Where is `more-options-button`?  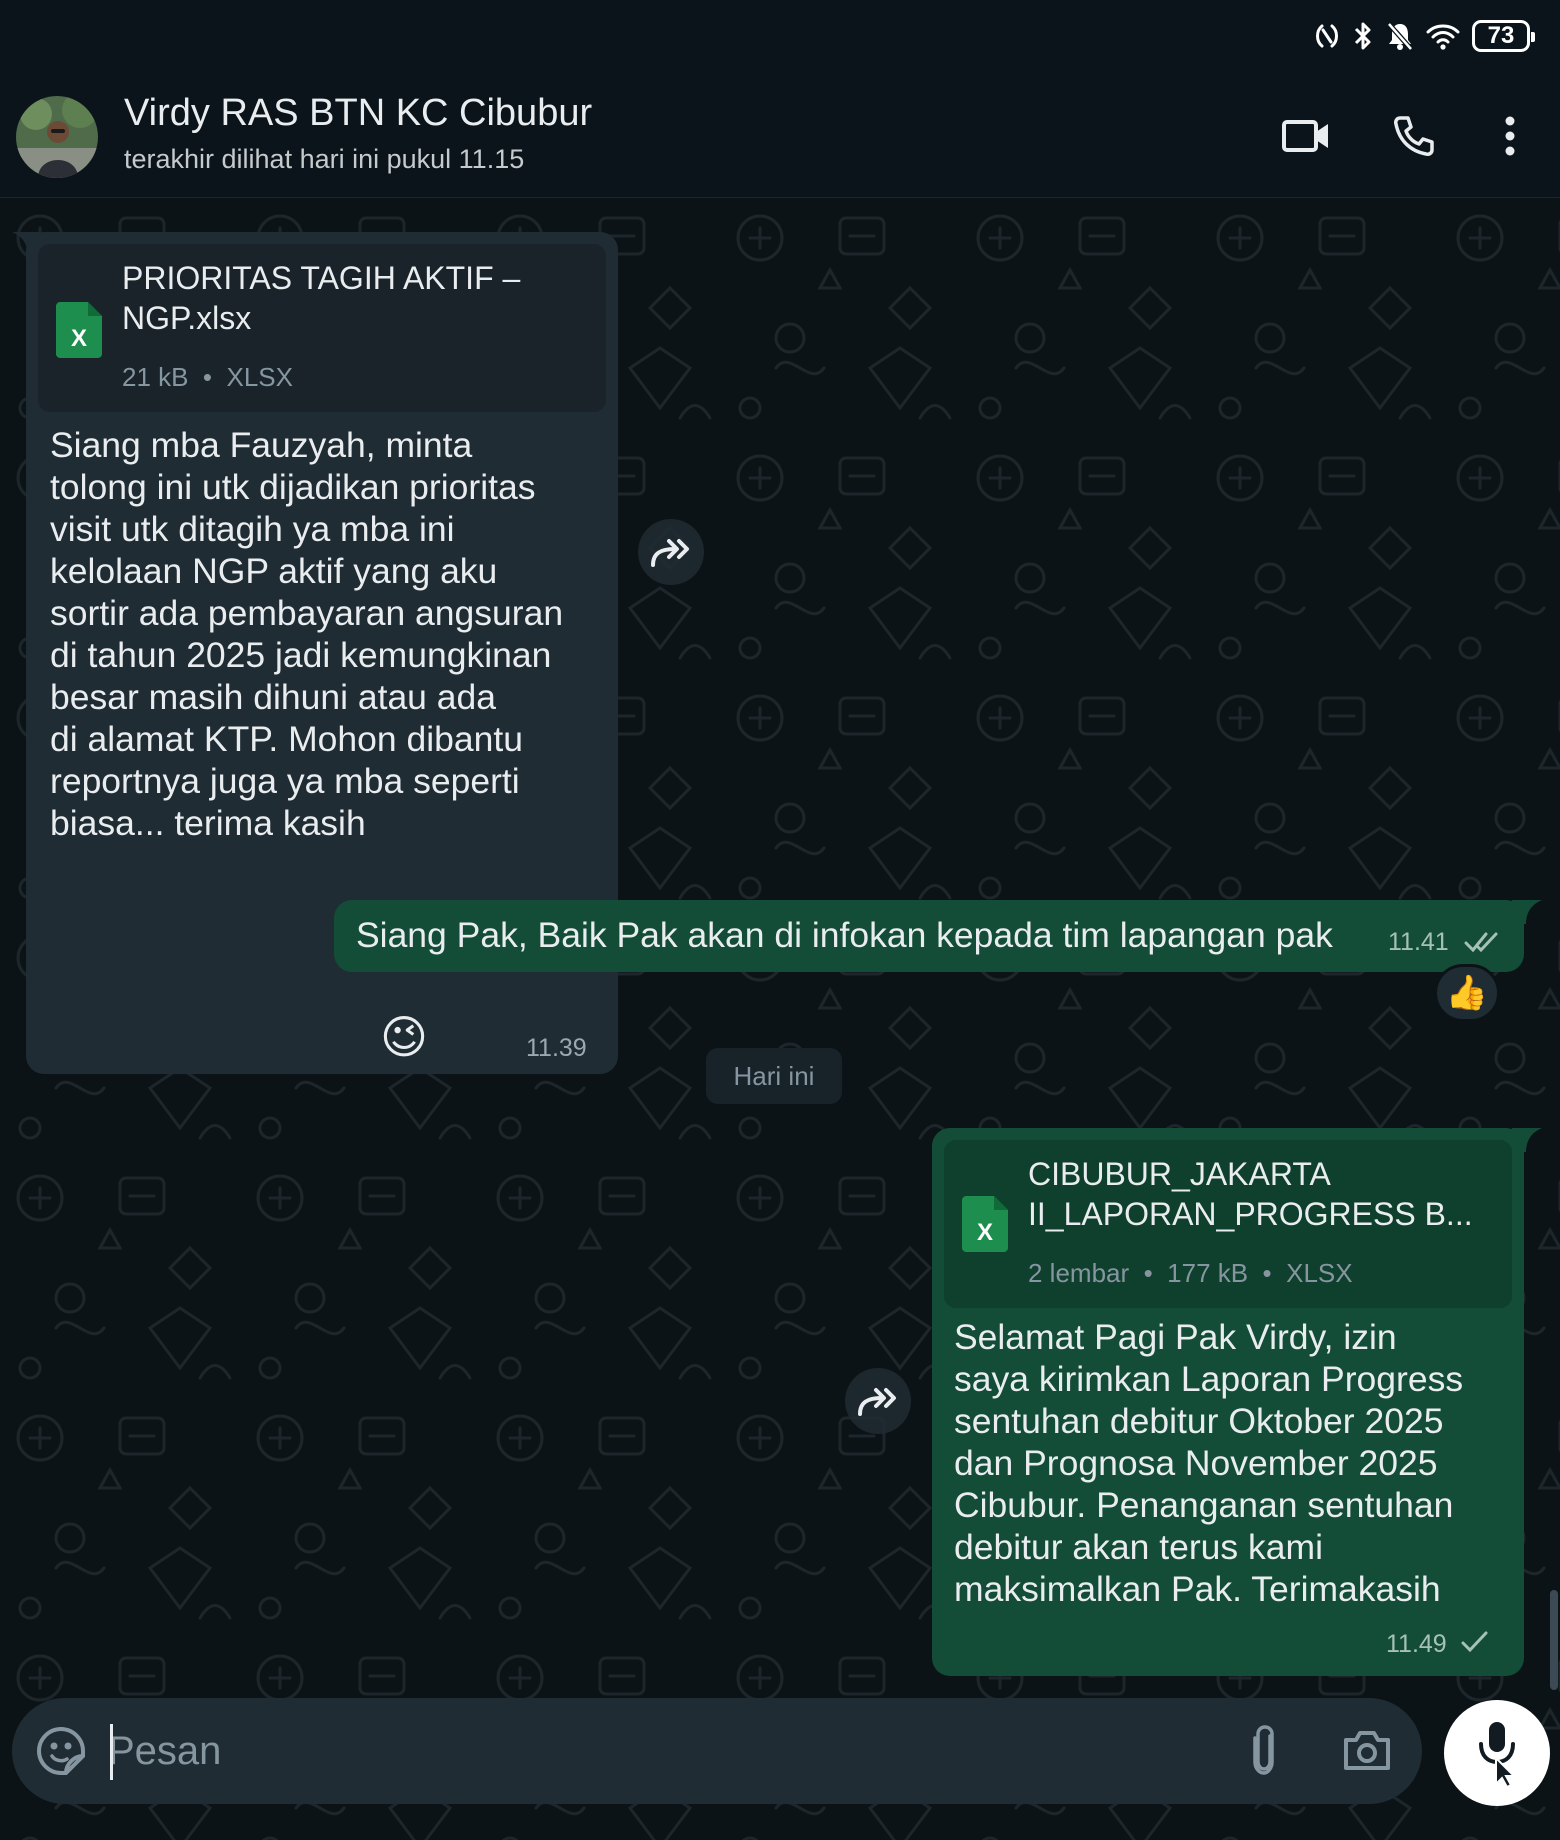 more-options-button is located at coordinates (1510, 136).